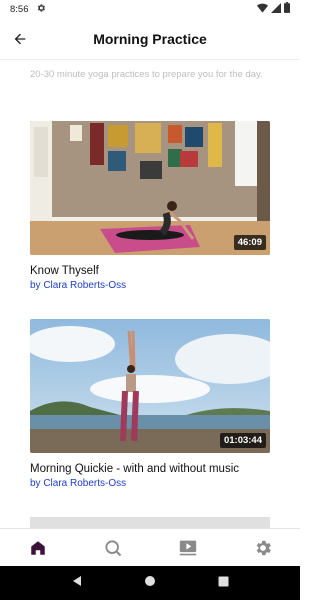 The height and width of the screenshot is (600, 320). I want to click on square-recents-icon, so click(223, 581).